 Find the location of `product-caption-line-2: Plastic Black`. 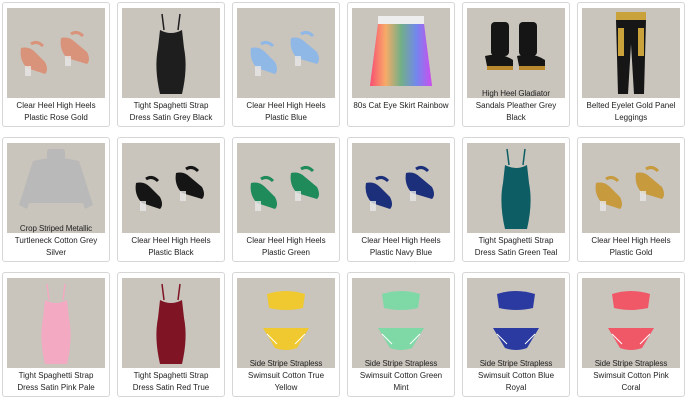

product-caption-line-2: Plastic Black is located at coordinates (171, 252).